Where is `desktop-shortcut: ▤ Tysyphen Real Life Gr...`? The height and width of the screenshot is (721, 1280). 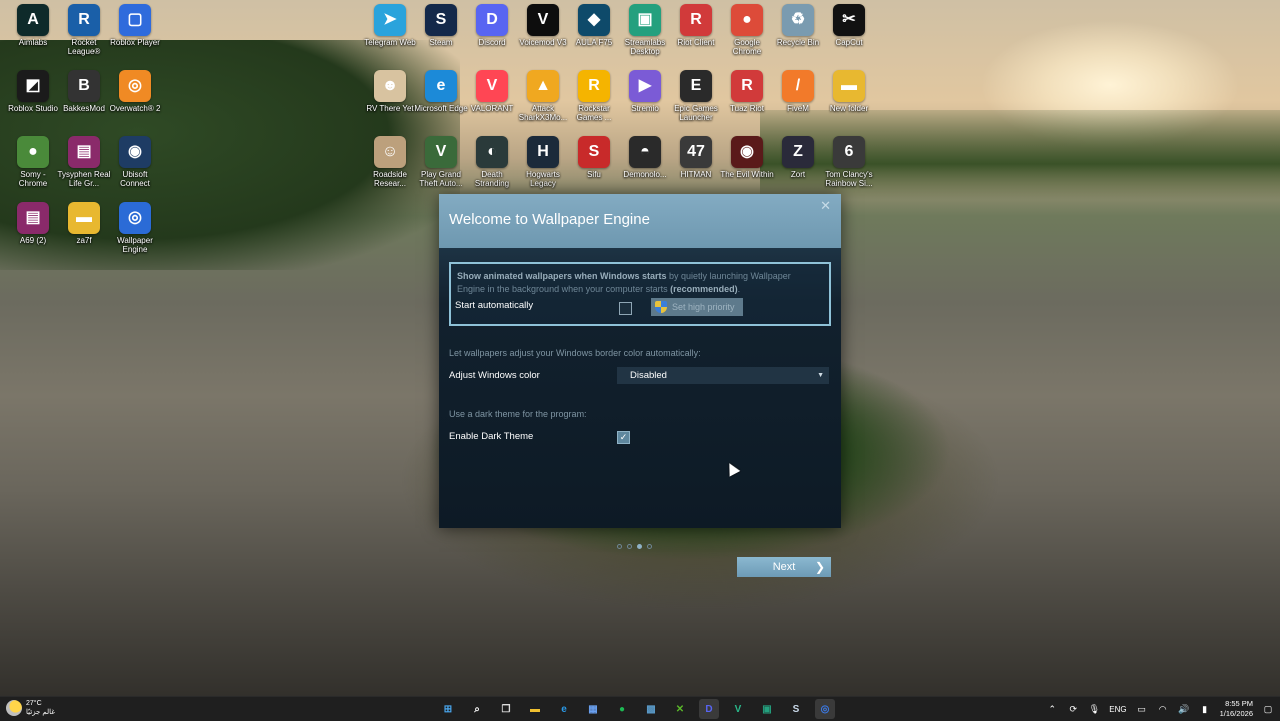
desktop-shortcut: ▤ Tysyphen Real Life Gr... is located at coordinates (84, 162).